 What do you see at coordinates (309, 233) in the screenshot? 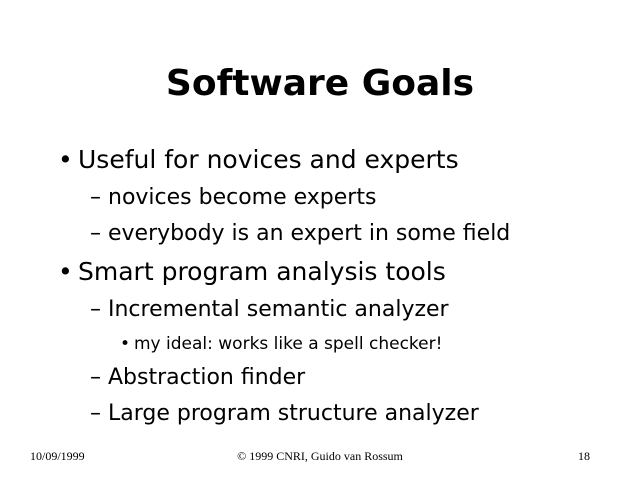
I see `sub-bullet-text: everybody is an expert in some field` at bounding box center [309, 233].